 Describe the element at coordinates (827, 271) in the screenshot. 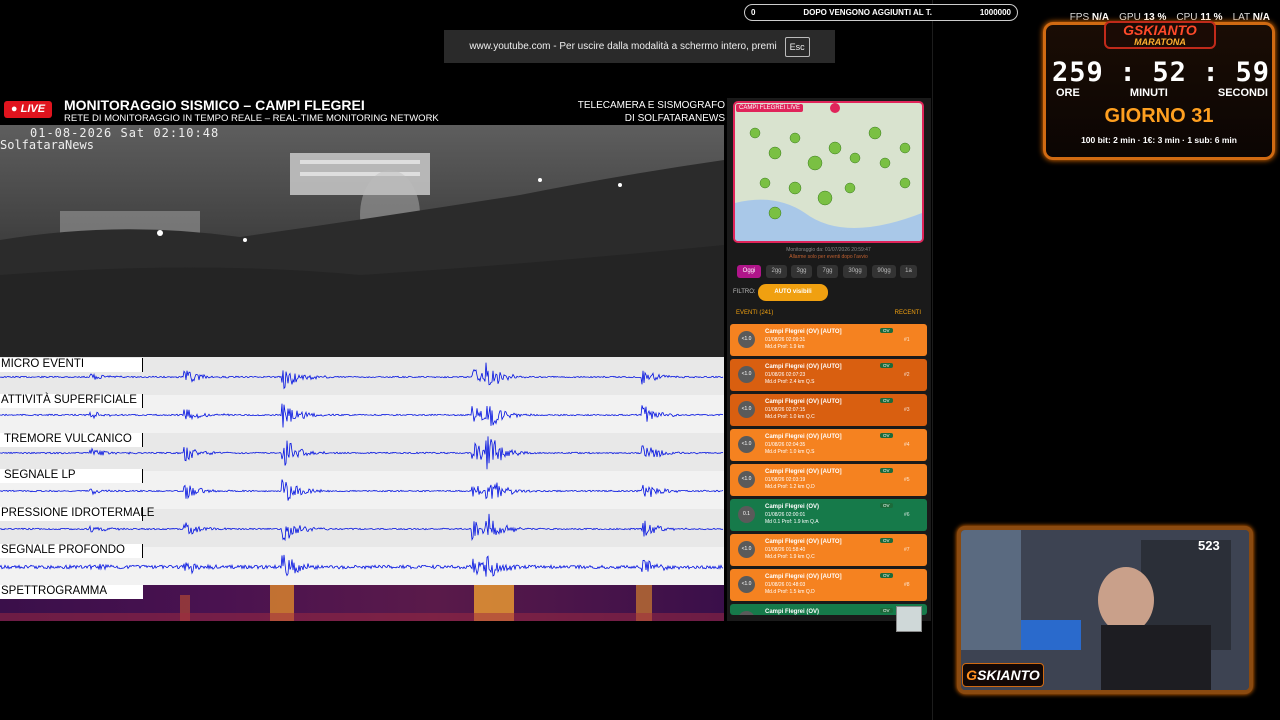

I see `chip-7d: 7gg` at that location.